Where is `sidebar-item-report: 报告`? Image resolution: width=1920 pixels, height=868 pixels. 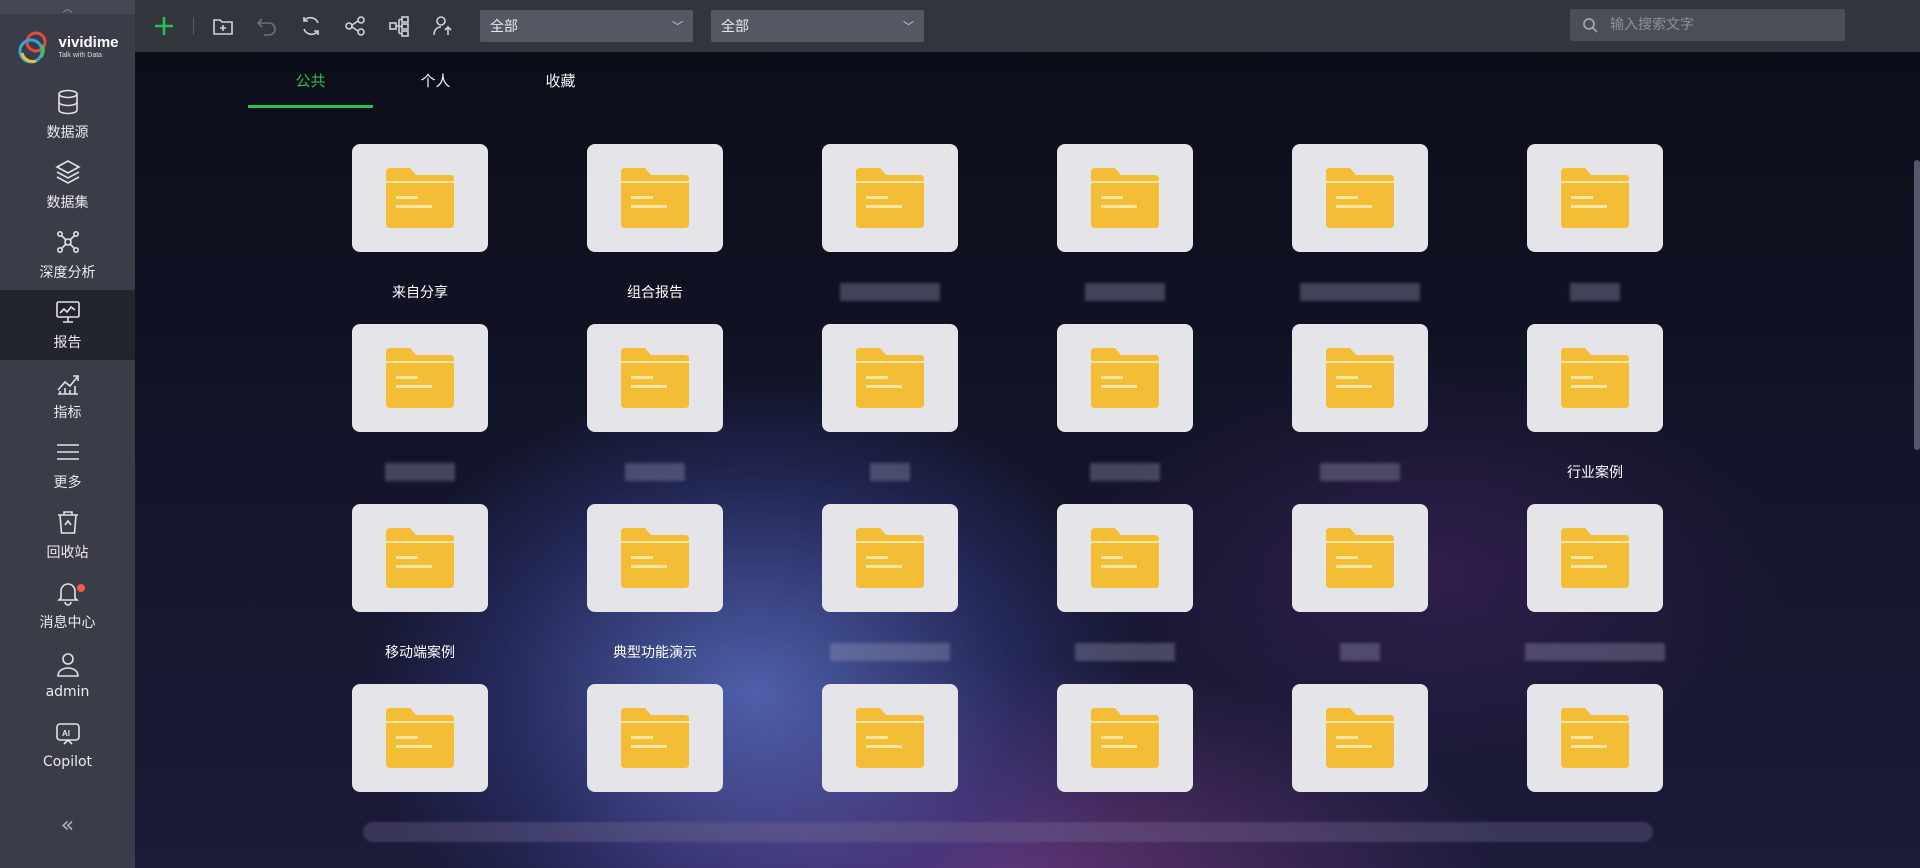
sidebar-item-report: 报告 is located at coordinates (67, 325).